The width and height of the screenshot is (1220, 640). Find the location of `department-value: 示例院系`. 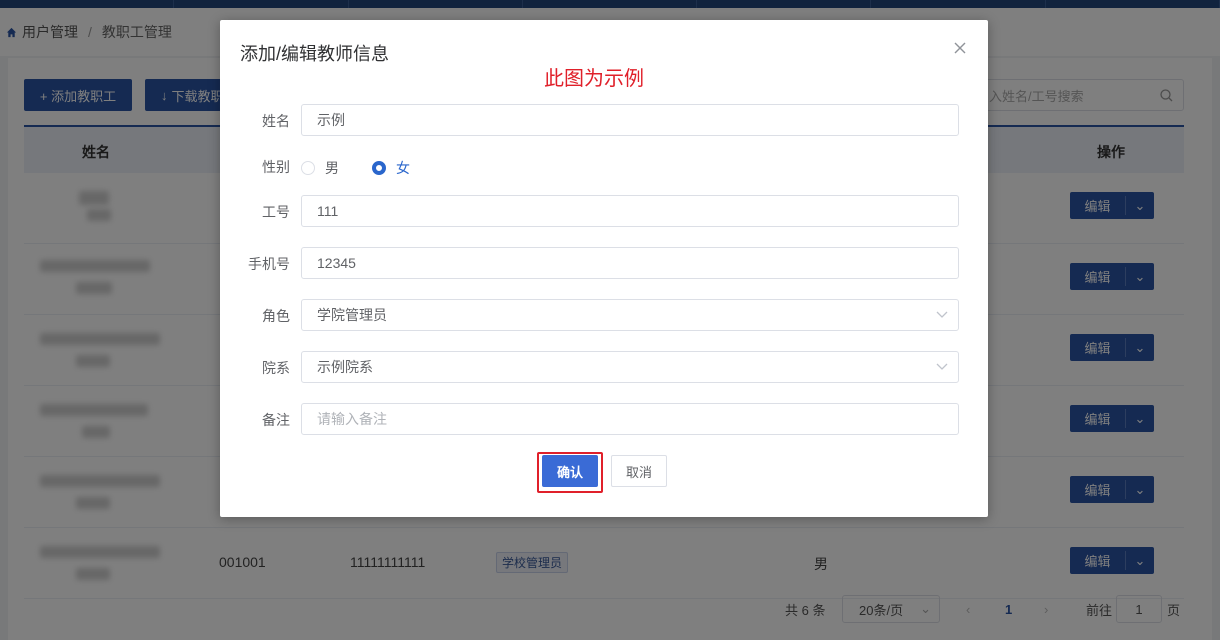

department-value: 示例院系 is located at coordinates (345, 367).